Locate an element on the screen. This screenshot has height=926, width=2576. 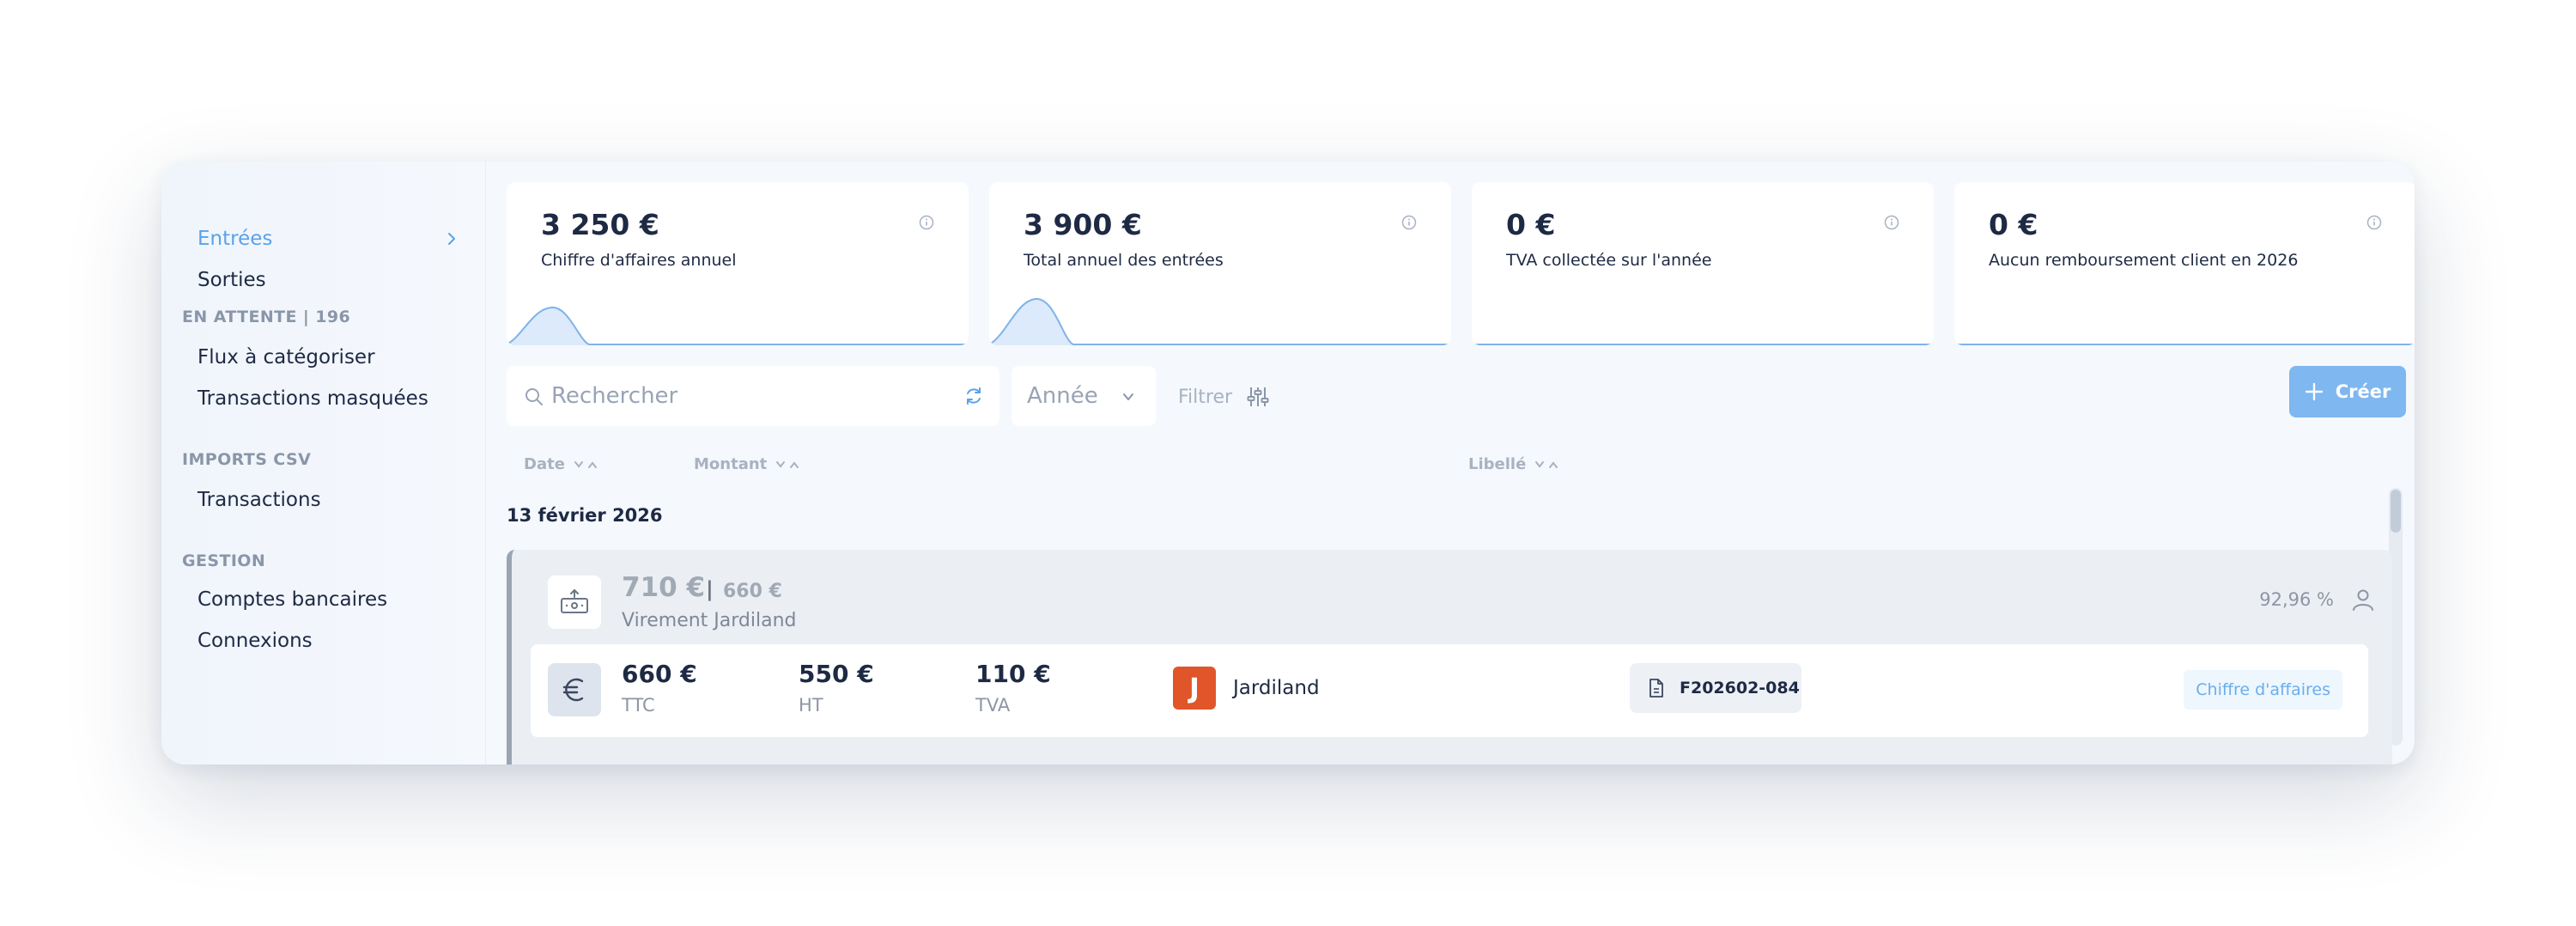
card-label: Chiffre d'affaires annuel is located at coordinates (639, 260).